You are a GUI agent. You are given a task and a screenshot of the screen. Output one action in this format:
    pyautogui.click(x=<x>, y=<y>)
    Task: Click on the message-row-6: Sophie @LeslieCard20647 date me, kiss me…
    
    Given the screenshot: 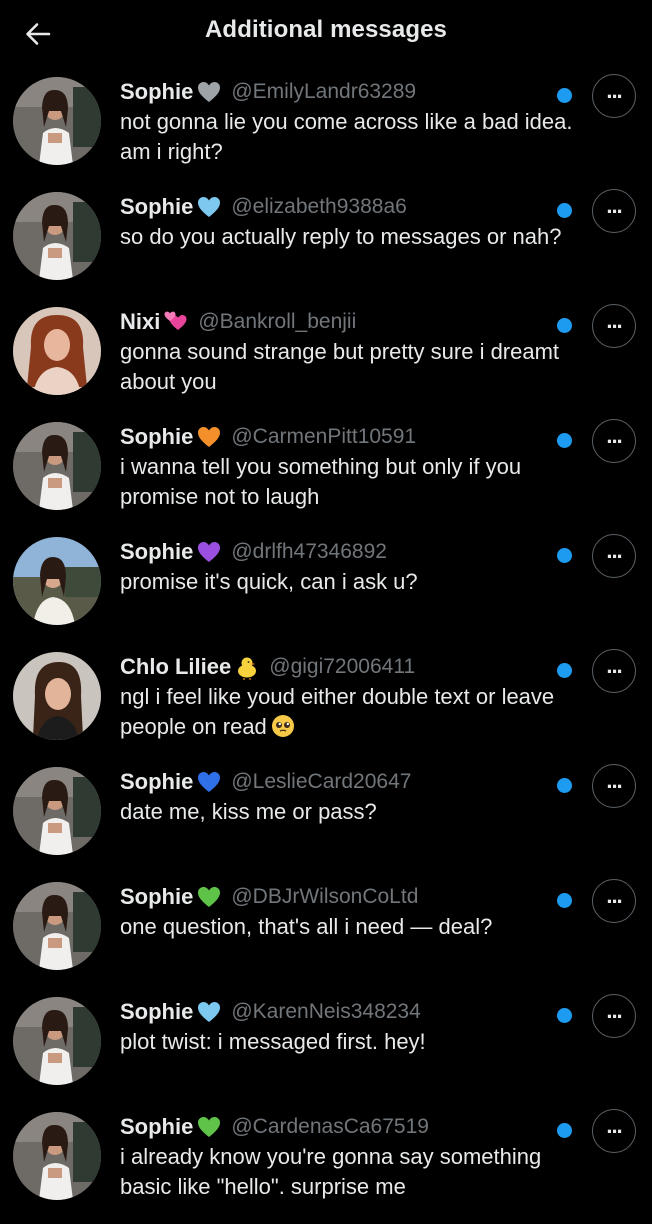 What is the action you would take?
    pyautogui.click(x=326, y=821)
    